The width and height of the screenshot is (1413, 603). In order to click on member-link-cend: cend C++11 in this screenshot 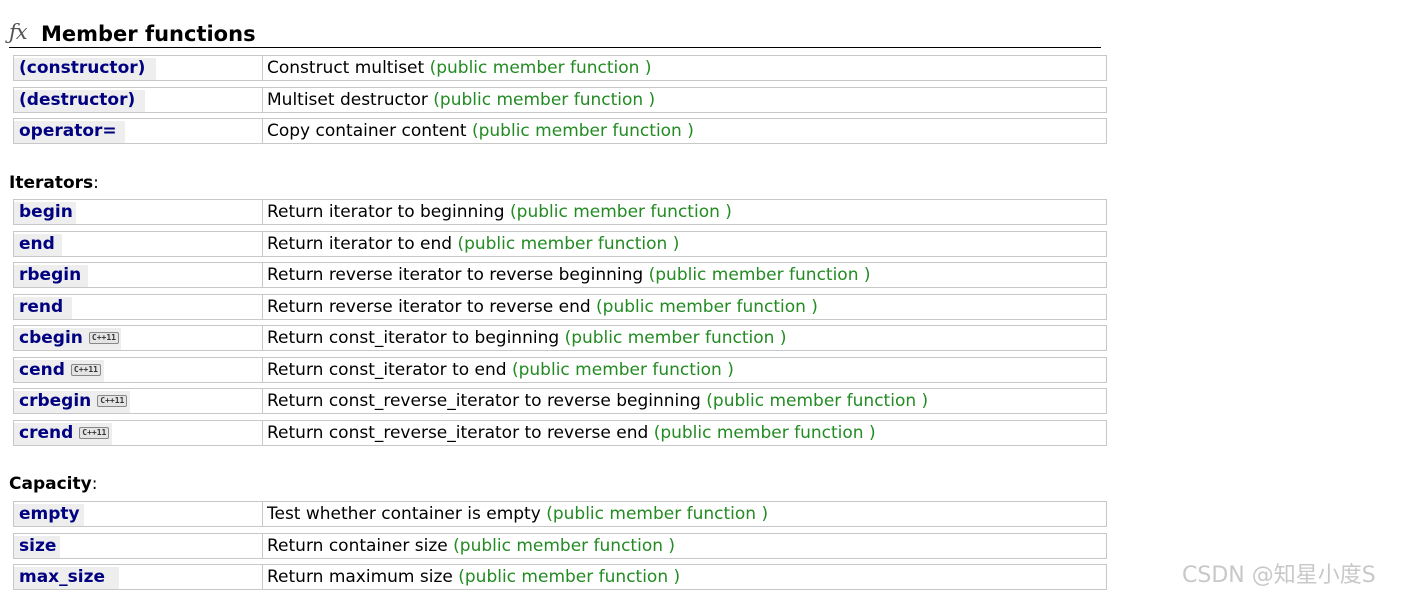, I will do `click(60, 370)`.